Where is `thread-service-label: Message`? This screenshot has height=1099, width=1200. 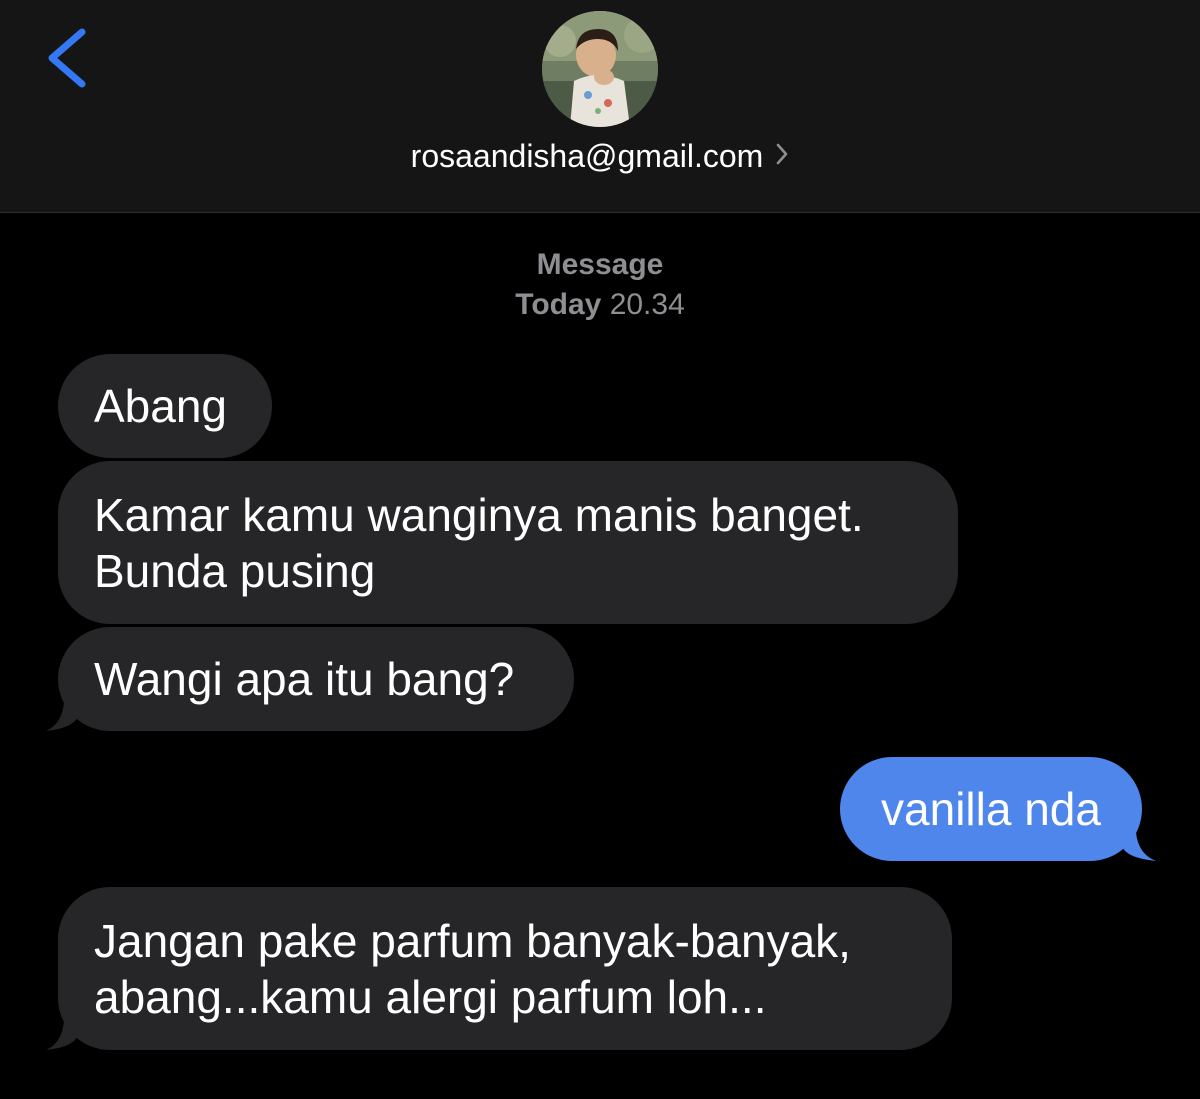 thread-service-label: Message is located at coordinates (600, 264).